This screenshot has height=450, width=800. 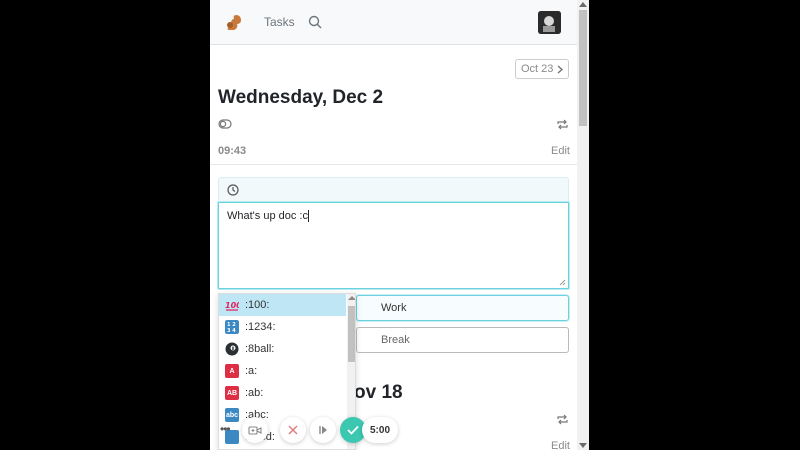 I want to click on emoji-option-label: :1234:, so click(x=260, y=327).